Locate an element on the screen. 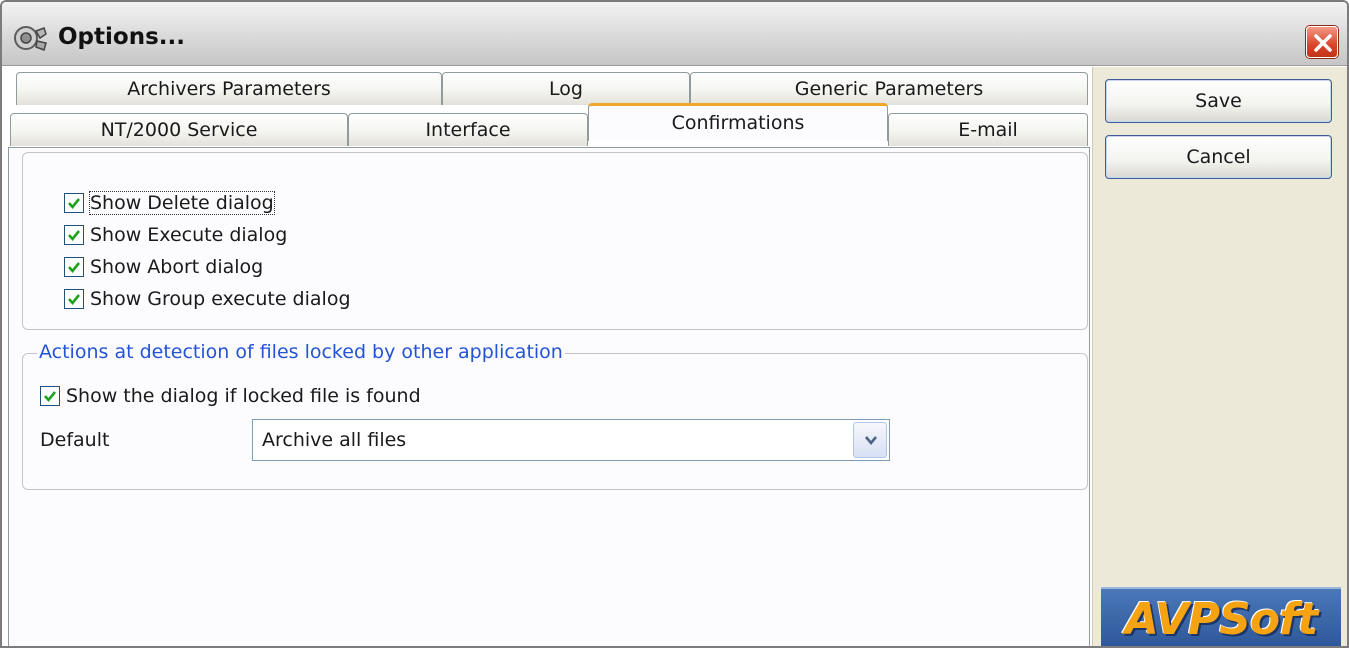 This screenshot has width=1349, height=648. show-abort-dialog-checkbox: Show Abort dialog is located at coordinates (163, 267).